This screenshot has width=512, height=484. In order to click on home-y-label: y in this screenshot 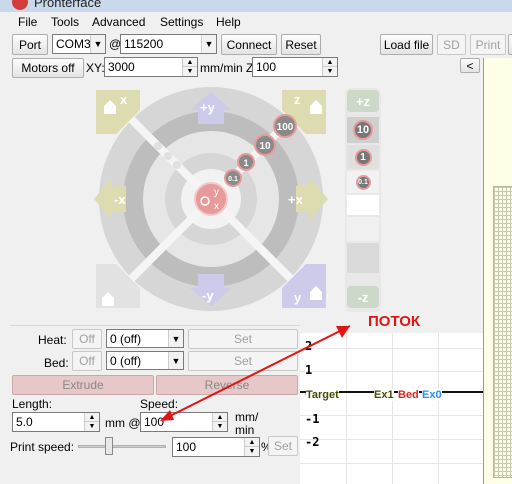, I will do `click(298, 297)`.